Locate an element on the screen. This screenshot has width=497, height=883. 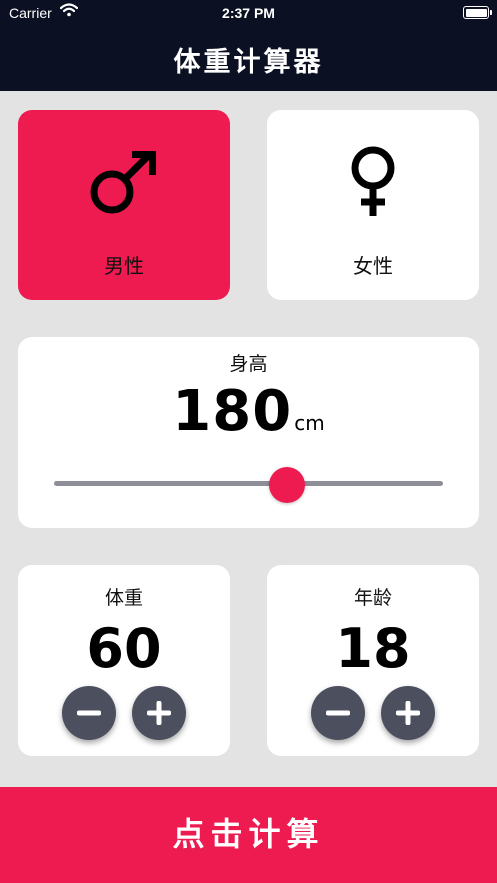
male-label: 男性 is located at coordinates (124, 266).